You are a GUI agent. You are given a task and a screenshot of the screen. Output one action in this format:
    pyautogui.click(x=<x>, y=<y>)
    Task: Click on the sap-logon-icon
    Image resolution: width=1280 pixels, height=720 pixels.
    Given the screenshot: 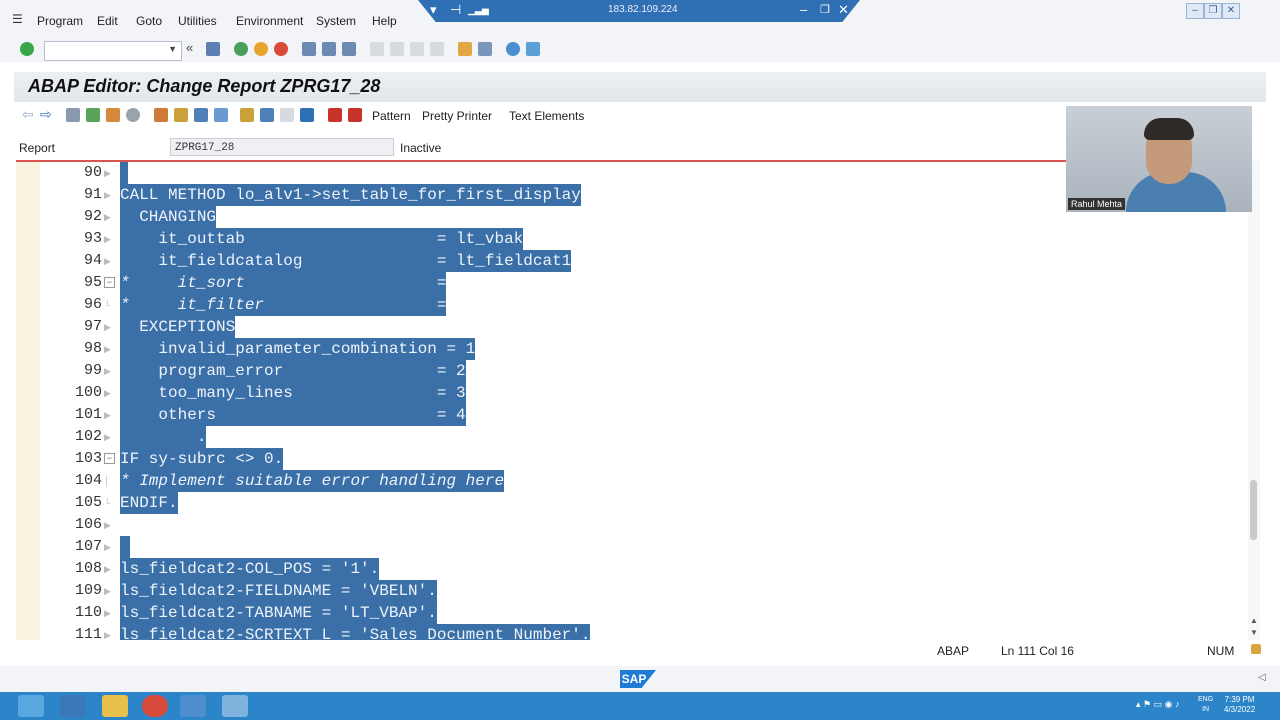 What is the action you would take?
    pyautogui.click(x=193, y=706)
    